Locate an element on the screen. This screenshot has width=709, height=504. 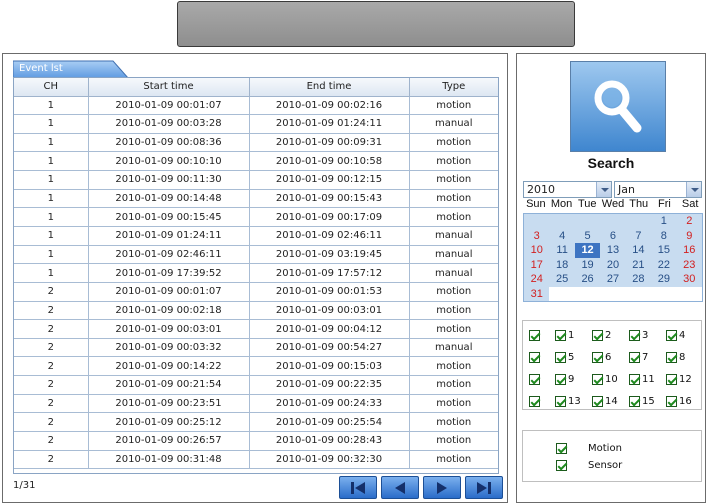
calendar-day: 15 is located at coordinates (663, 250).